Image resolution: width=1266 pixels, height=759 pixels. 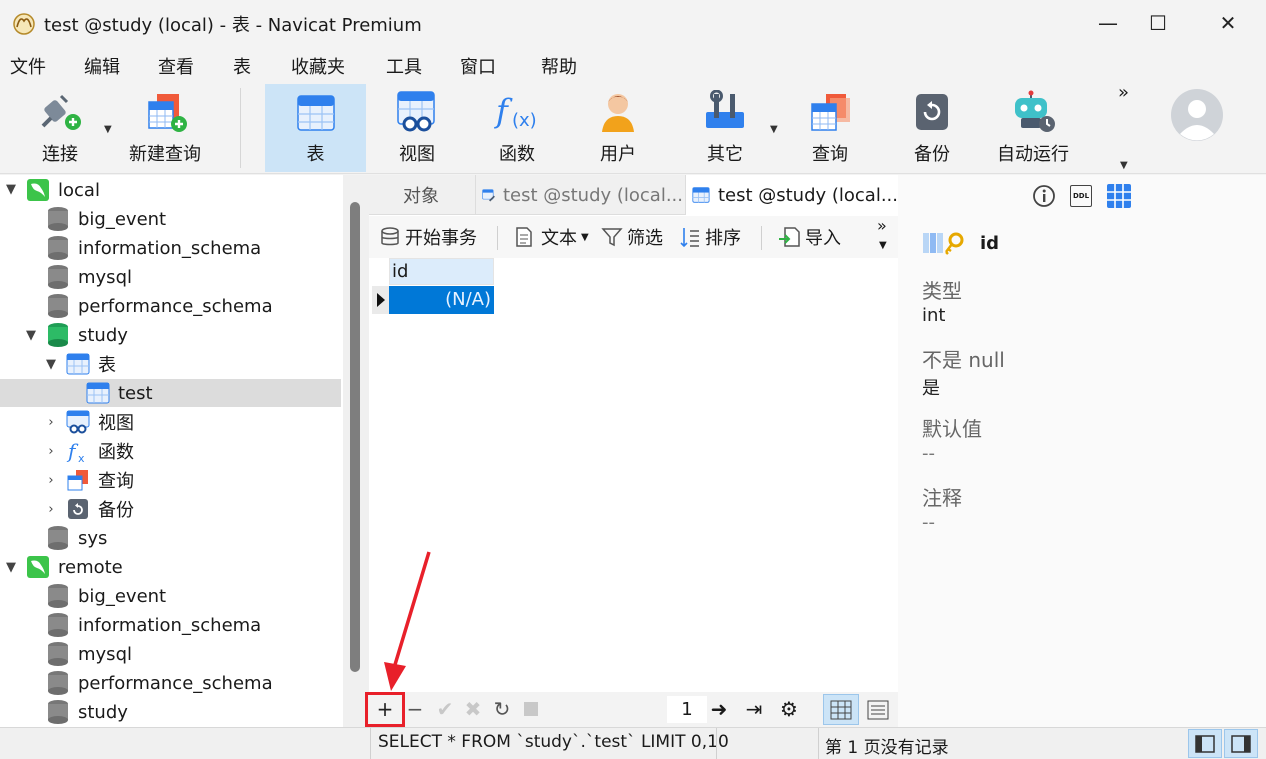 I want to click on filter-button: 筛选, so click(x=632, y=237).